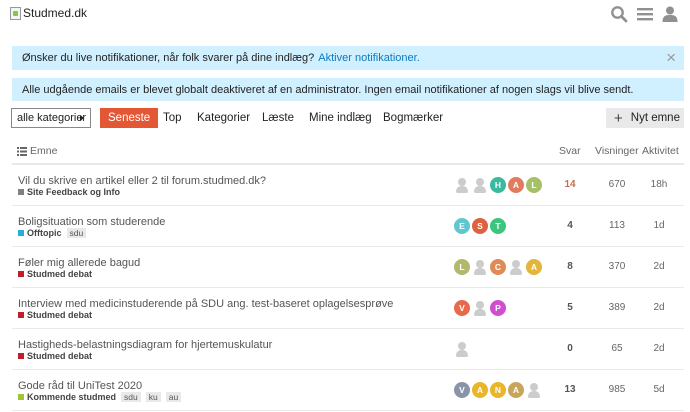  Describe the element at coordinates (570, 307) in the screenshot. I see `reply-count: 5` at that location.